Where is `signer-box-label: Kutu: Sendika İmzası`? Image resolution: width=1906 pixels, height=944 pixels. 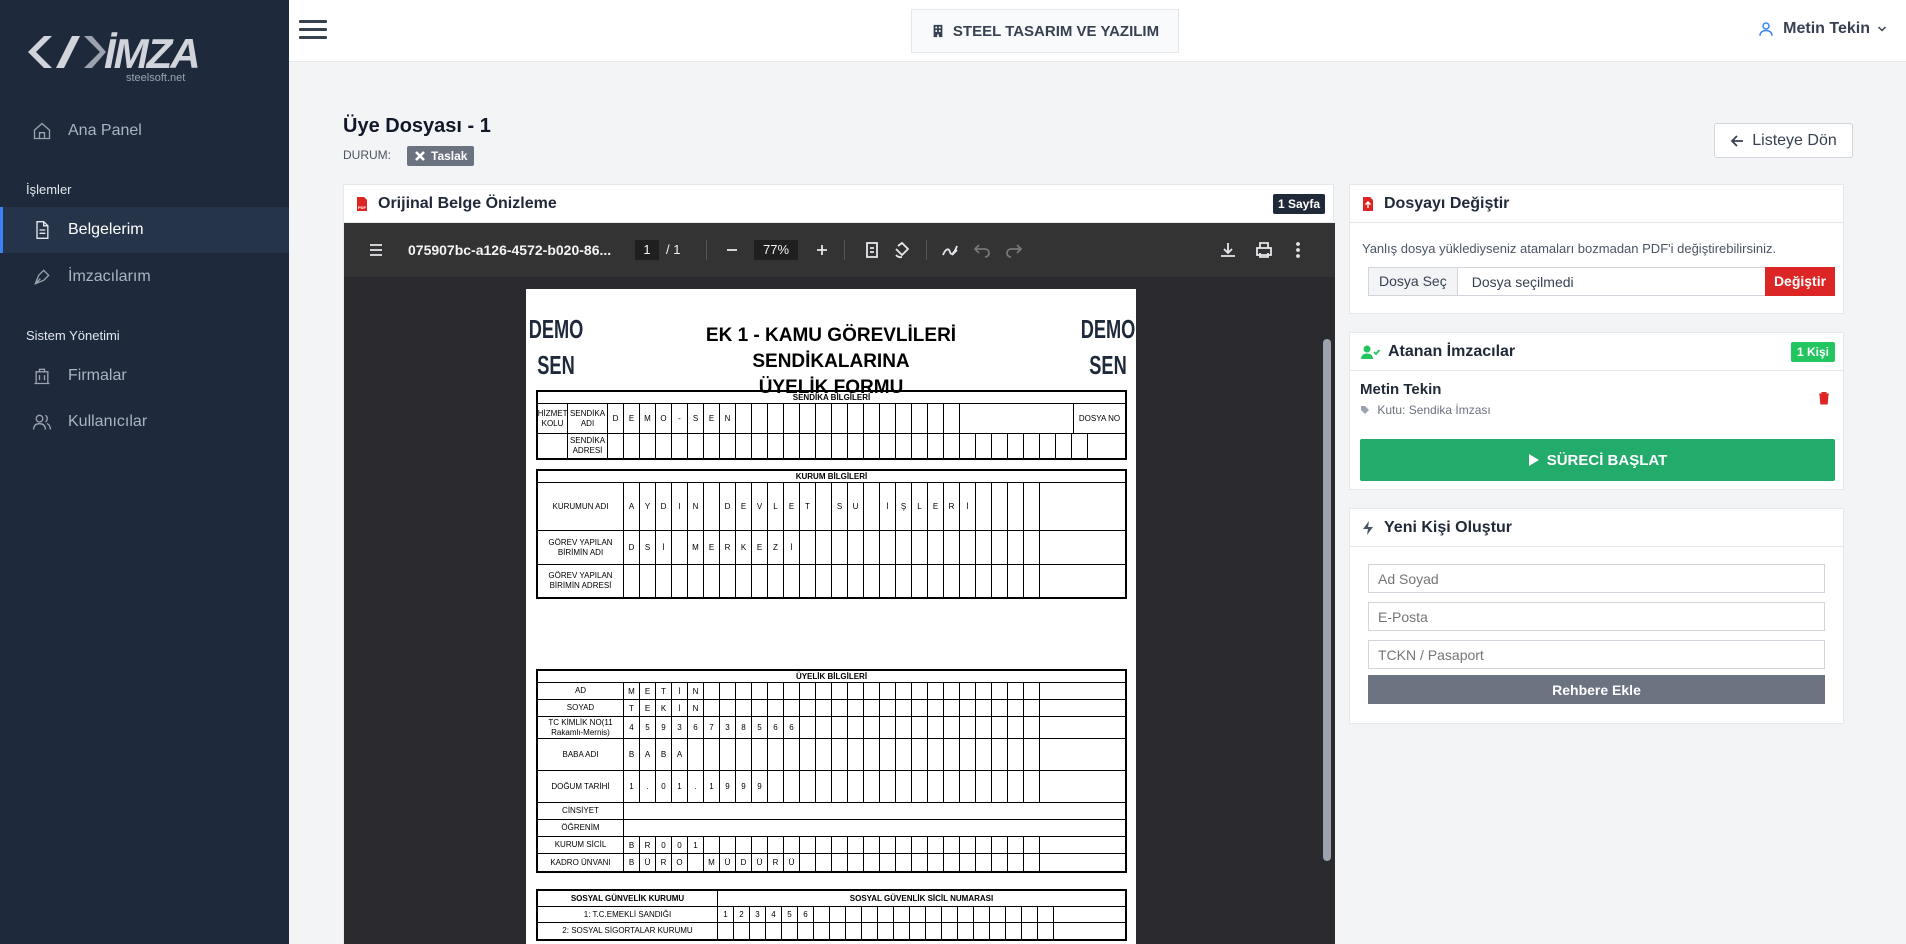 signer-box-label: Kutu: Sendika İmzası is located at coordinates (1434, 410).